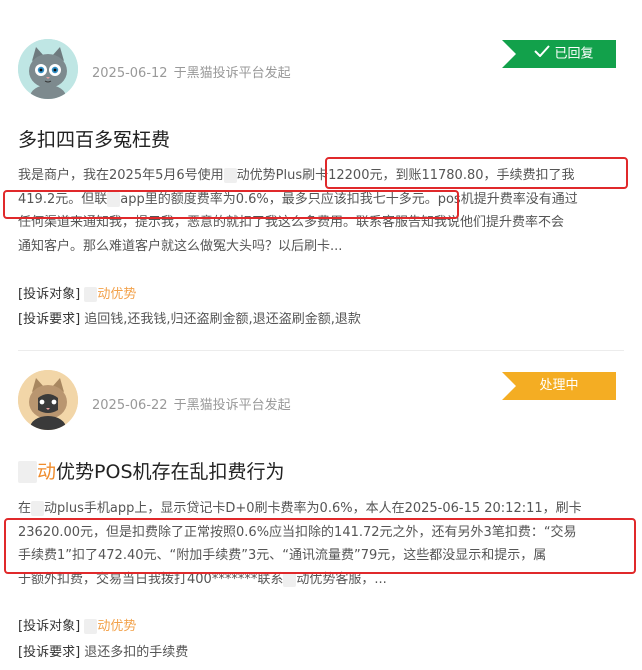 This screenshot has width=642, height=670. Describe the element at coordinates (103, 652) in the screenshot. I see `complaint-demand: [投诉要求] 退还多扣的手续费` at that location.